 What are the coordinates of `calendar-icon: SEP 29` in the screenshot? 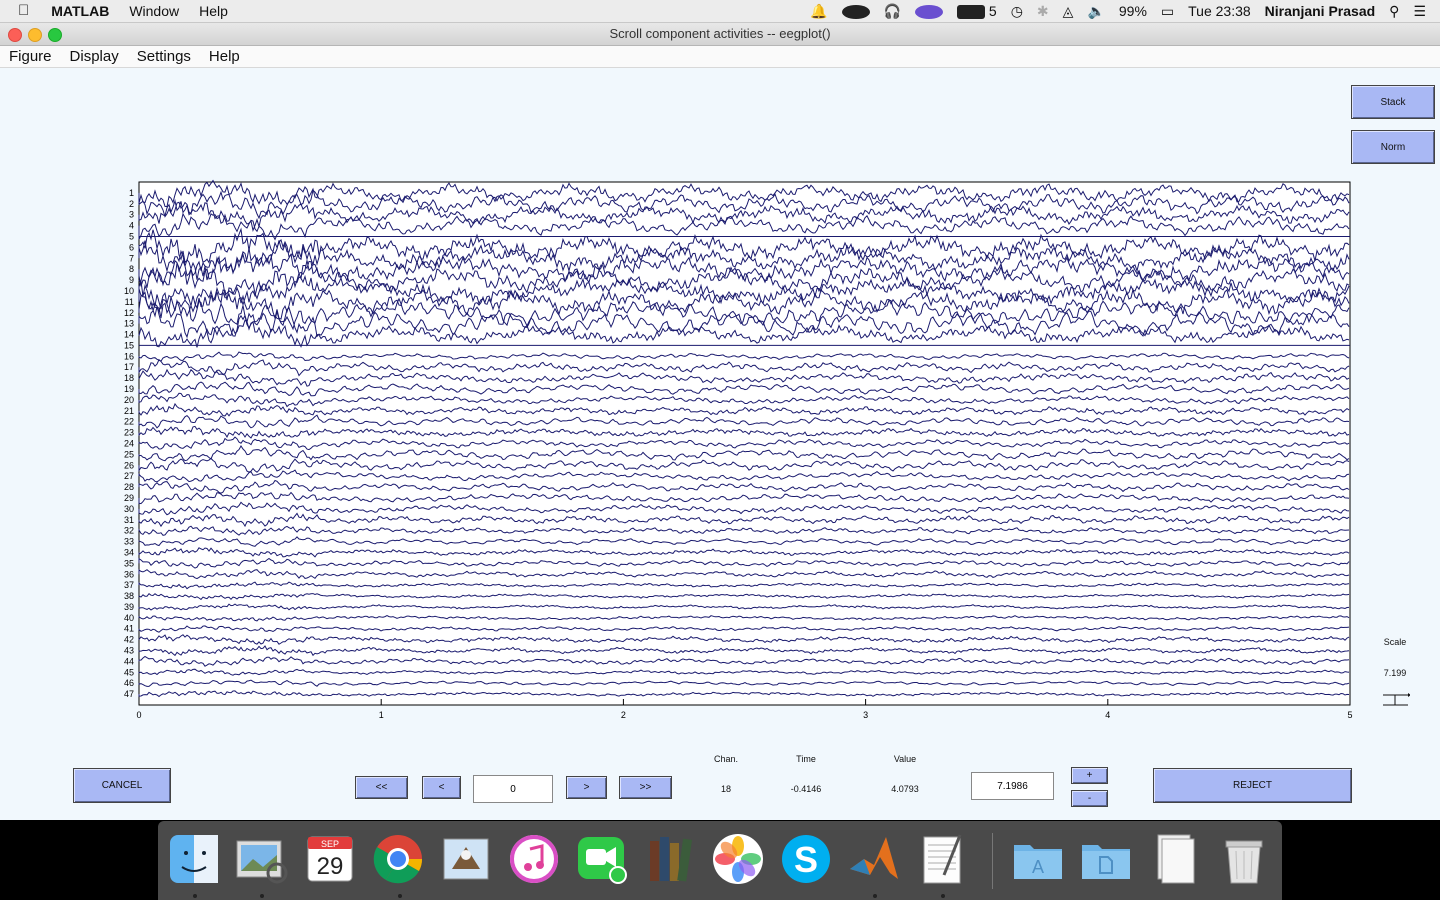 It's located at (330, 859).